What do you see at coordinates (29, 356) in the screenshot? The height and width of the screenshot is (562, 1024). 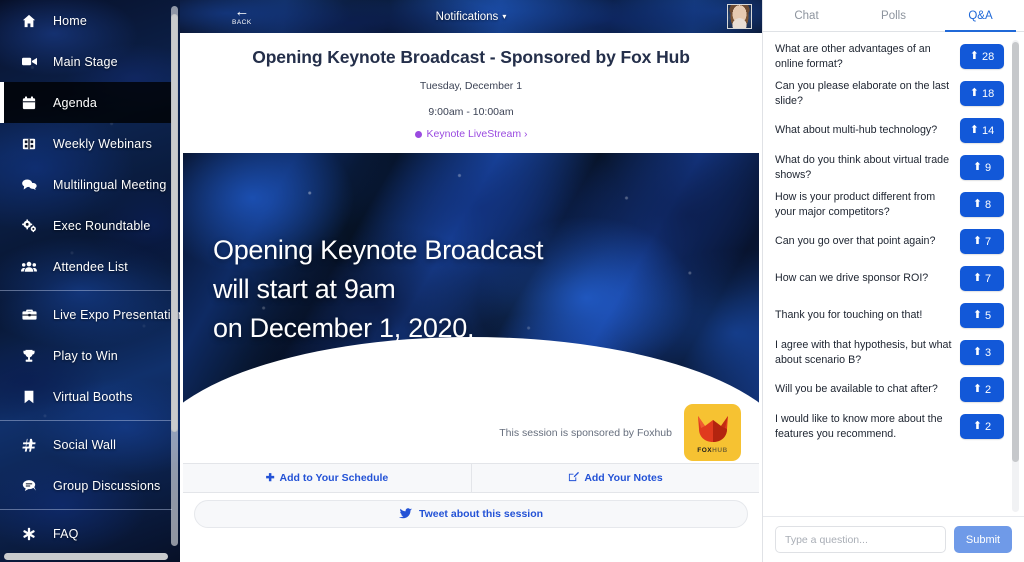 I see `trophy-icon` at bounding box center [29, 356].